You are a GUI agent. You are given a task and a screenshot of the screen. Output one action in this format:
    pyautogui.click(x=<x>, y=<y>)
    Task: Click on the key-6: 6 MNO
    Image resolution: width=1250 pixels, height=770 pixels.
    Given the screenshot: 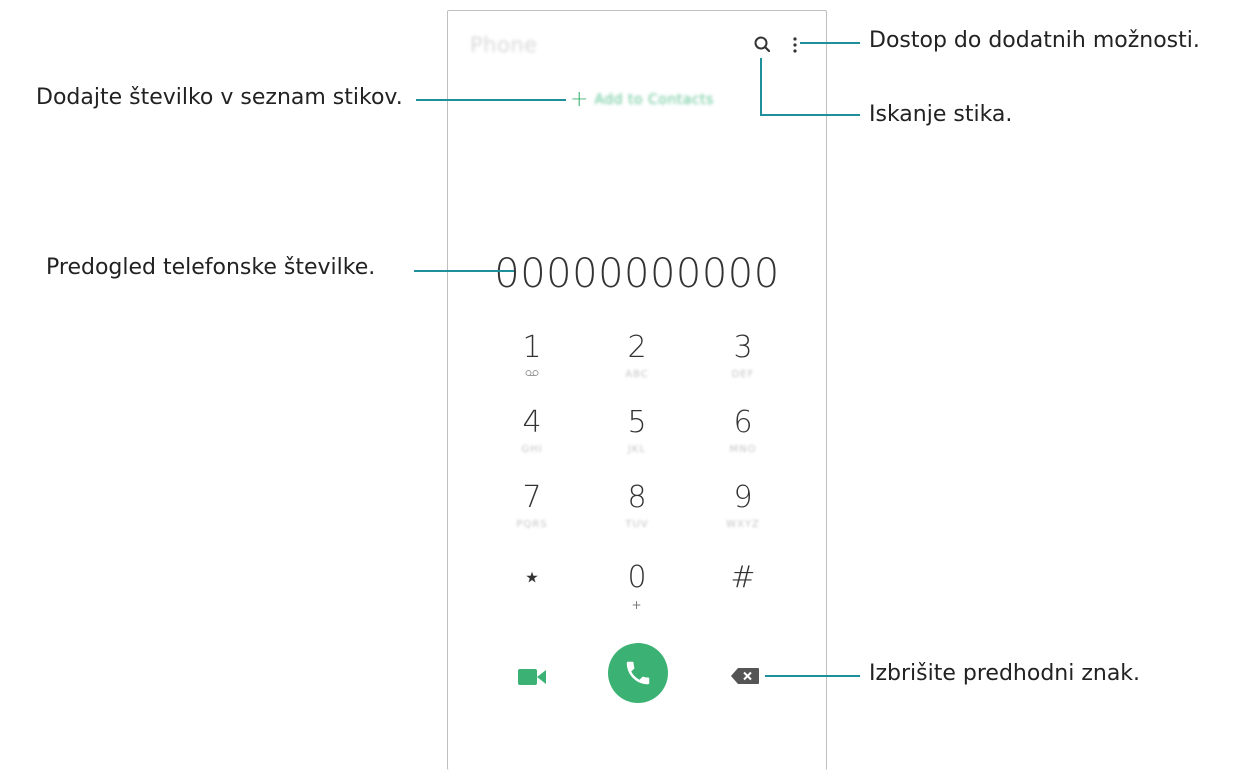 What is the action you would take?
    pyautogui.click(x=743, y=438)
    